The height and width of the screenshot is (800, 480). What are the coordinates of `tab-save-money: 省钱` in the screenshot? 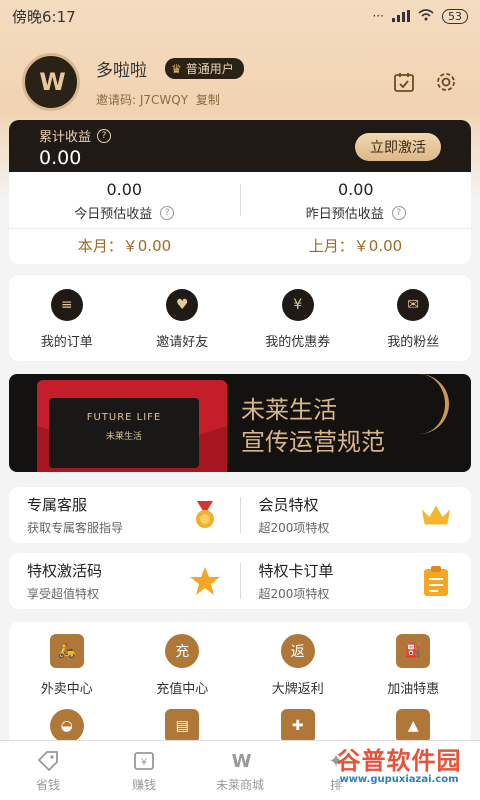 It's located at (48, 770).